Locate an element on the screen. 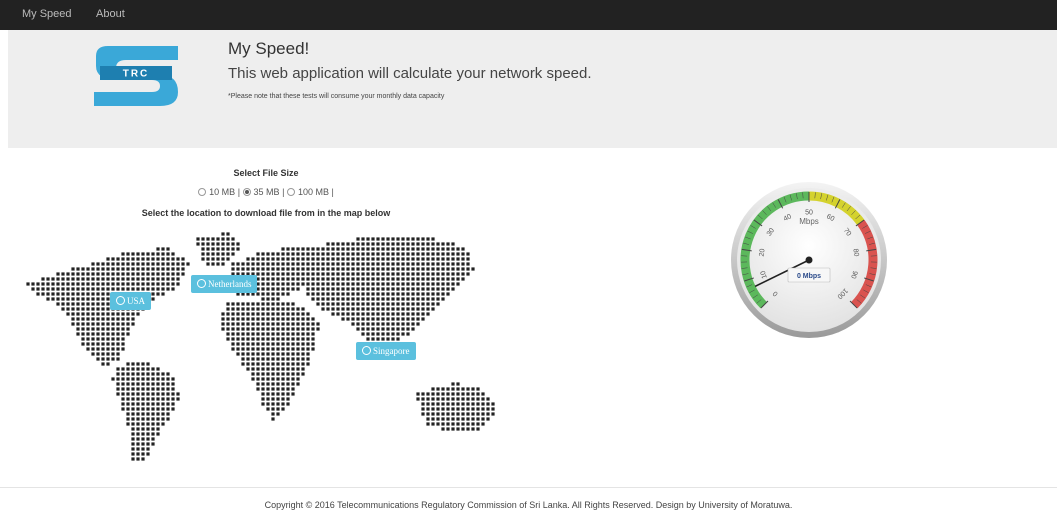 Image resolution: width=1057 pixels, height=519 pixels. option-label: 35 MB is located at coordinates (266, 192).